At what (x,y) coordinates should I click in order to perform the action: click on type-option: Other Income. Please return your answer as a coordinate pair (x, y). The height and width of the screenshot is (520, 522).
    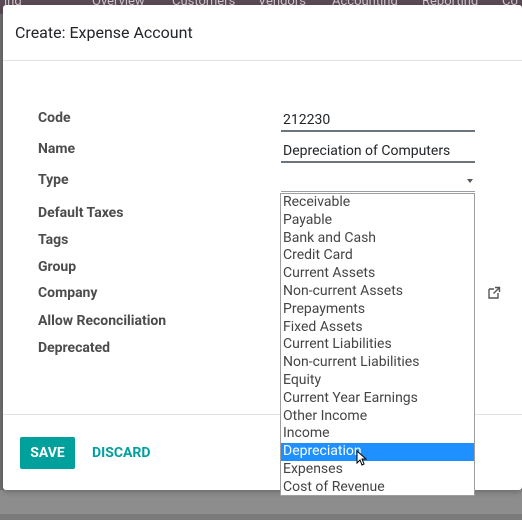
    Looking at the image, I should click on (377, 417).